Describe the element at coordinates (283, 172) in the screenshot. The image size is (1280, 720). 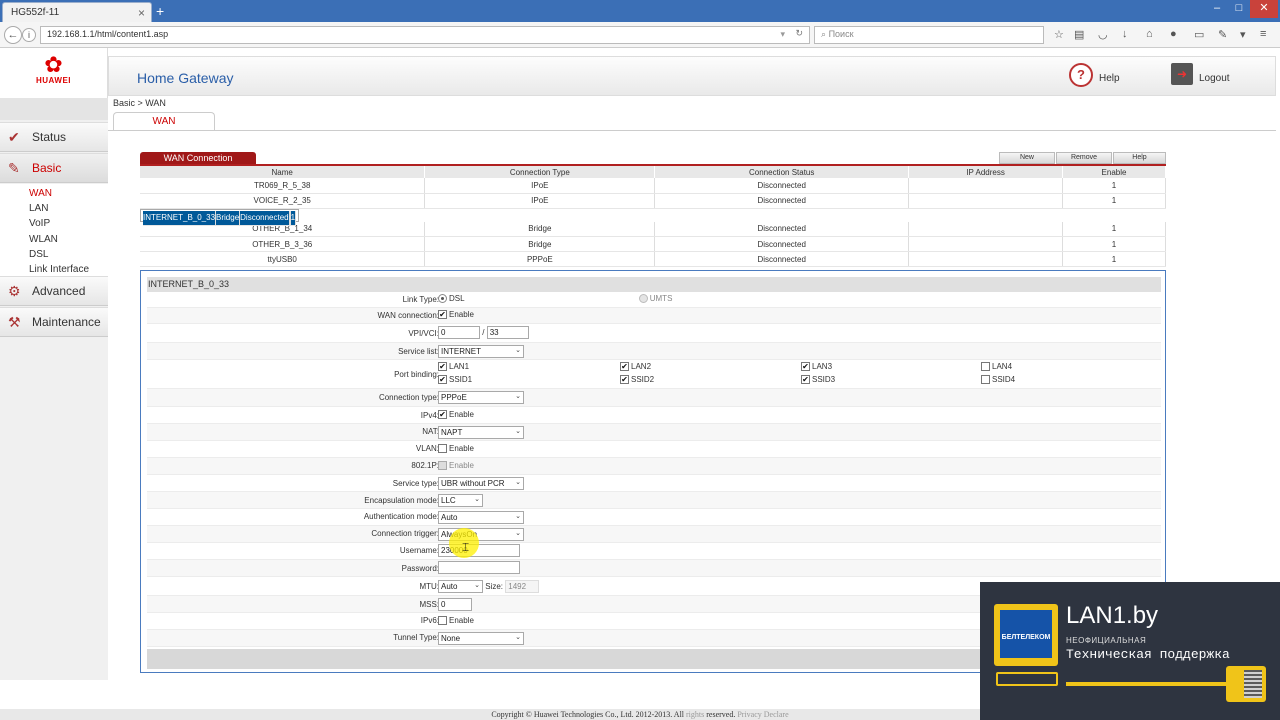
I see `column-header: Name` at that location.